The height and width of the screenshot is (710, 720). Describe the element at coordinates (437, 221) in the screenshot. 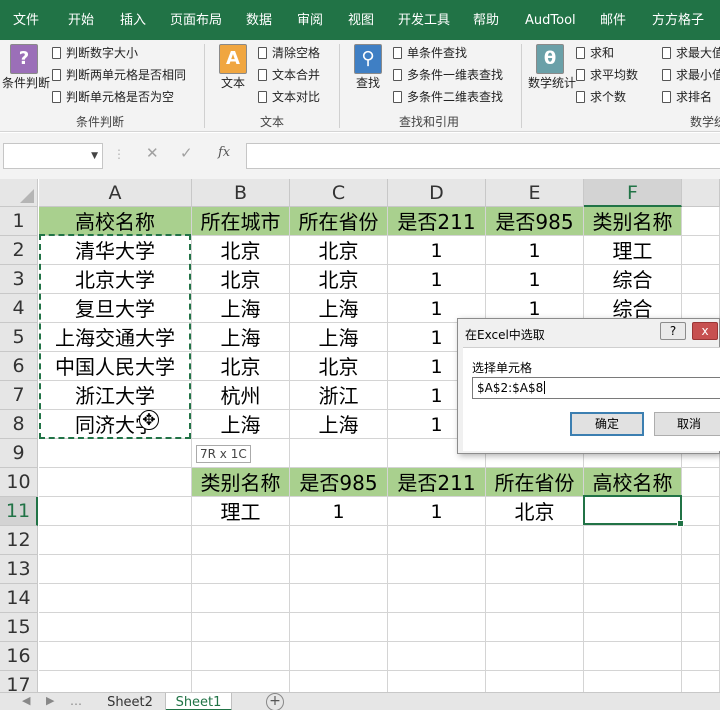

I see `table-header-cell: 是否211` at that location.